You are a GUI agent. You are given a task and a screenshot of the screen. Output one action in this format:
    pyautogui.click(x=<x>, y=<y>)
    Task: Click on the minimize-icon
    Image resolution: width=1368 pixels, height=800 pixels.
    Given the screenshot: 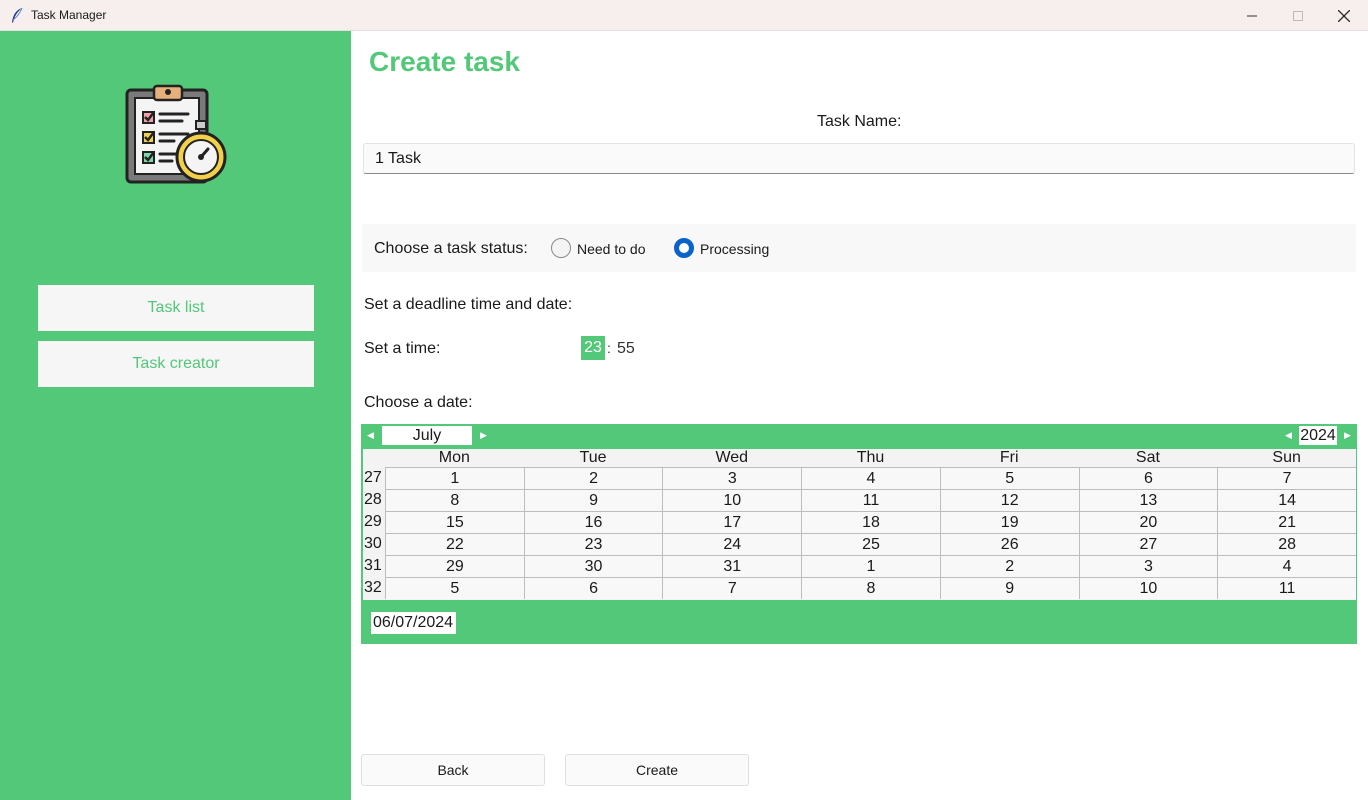 What is the action you would take?
    pyautogui.click(x=1252, y=15)
    